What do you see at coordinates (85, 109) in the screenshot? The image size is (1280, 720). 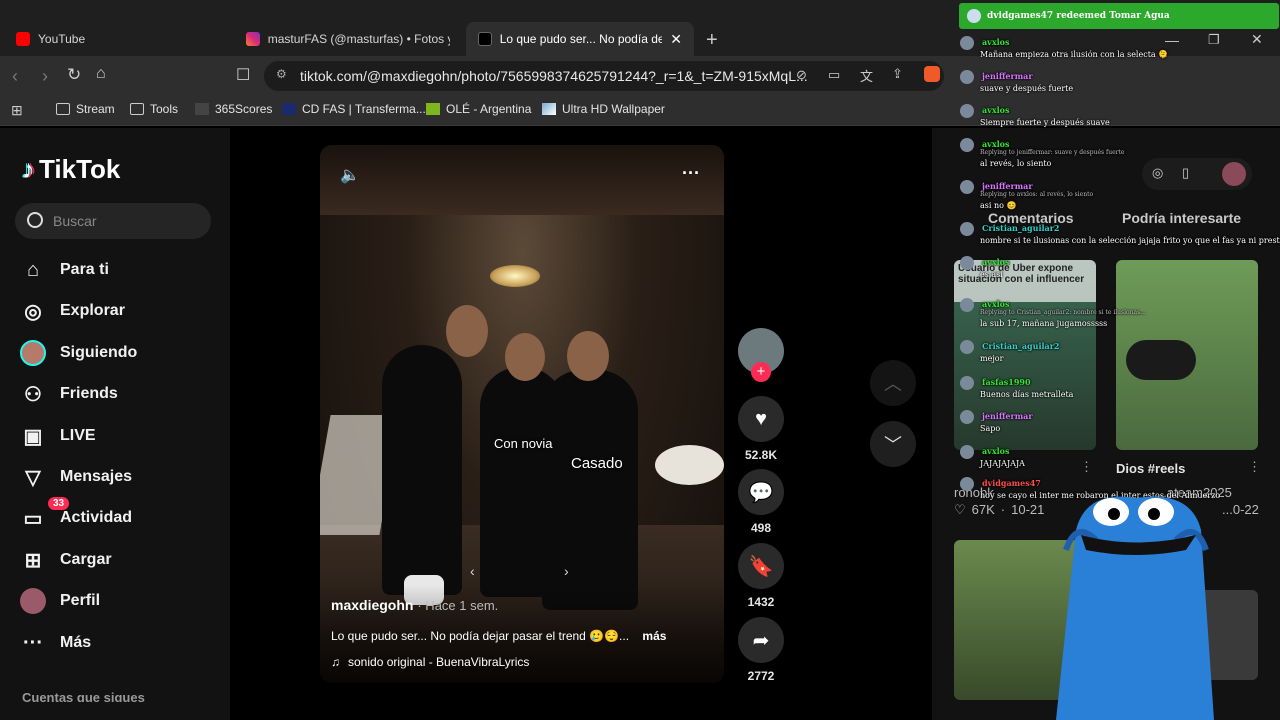 I see `bookmark-stream: Stream` at bounding box center [85, 109].